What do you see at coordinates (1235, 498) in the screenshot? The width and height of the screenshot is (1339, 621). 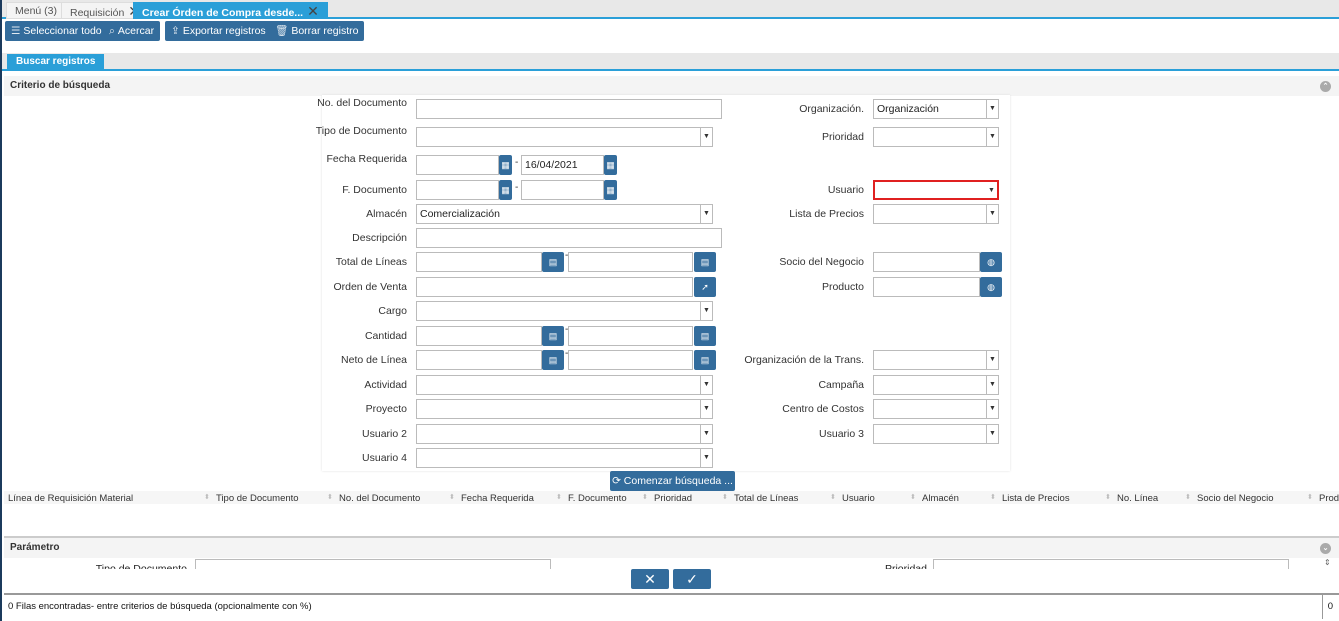 I see `column-header: Socio del Negocio` at bounding box center [1235, 498].